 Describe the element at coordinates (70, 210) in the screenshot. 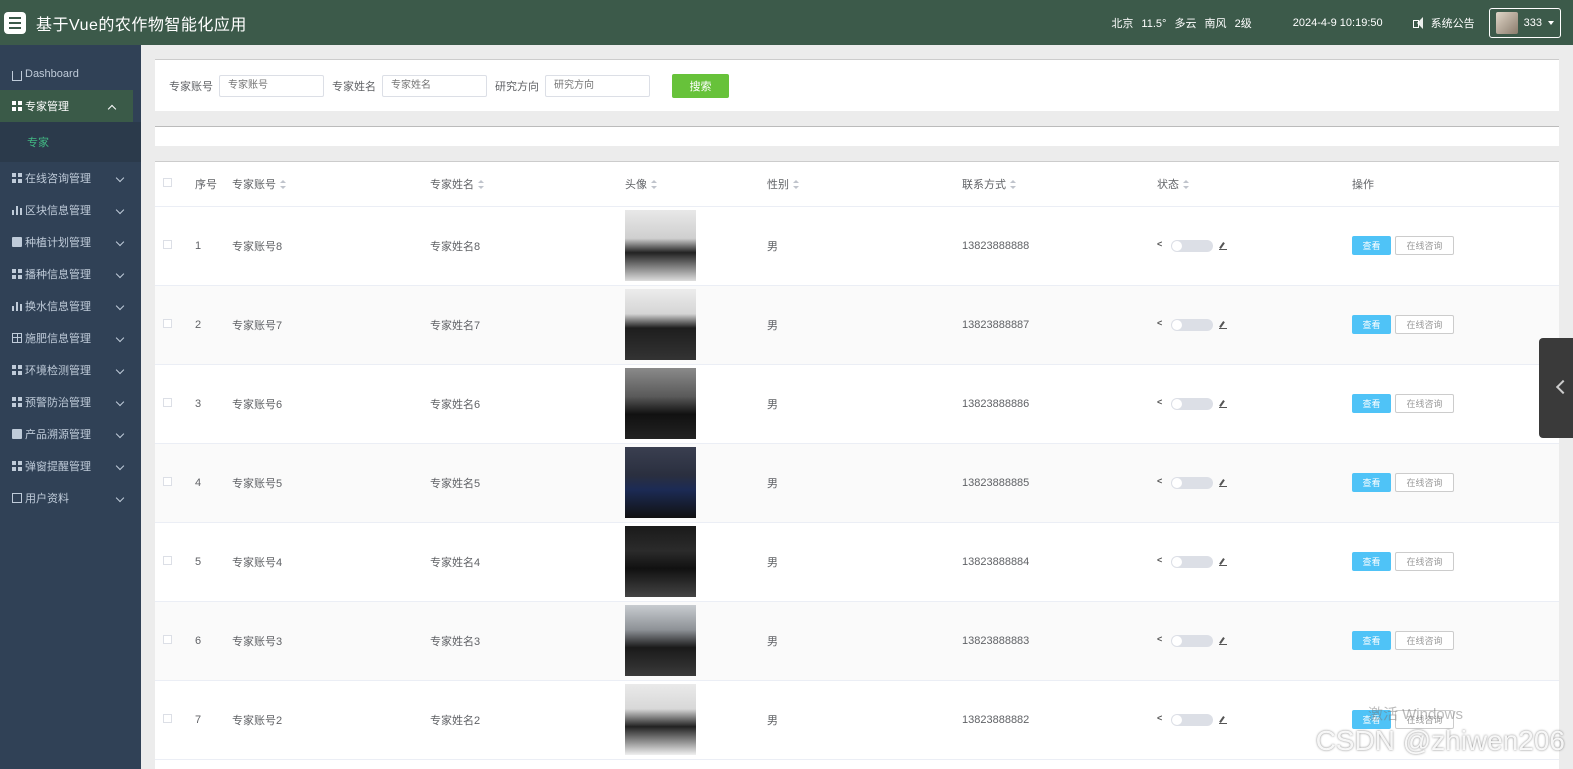

I see `sidebar-item-block: 区块信息管理` at that location.